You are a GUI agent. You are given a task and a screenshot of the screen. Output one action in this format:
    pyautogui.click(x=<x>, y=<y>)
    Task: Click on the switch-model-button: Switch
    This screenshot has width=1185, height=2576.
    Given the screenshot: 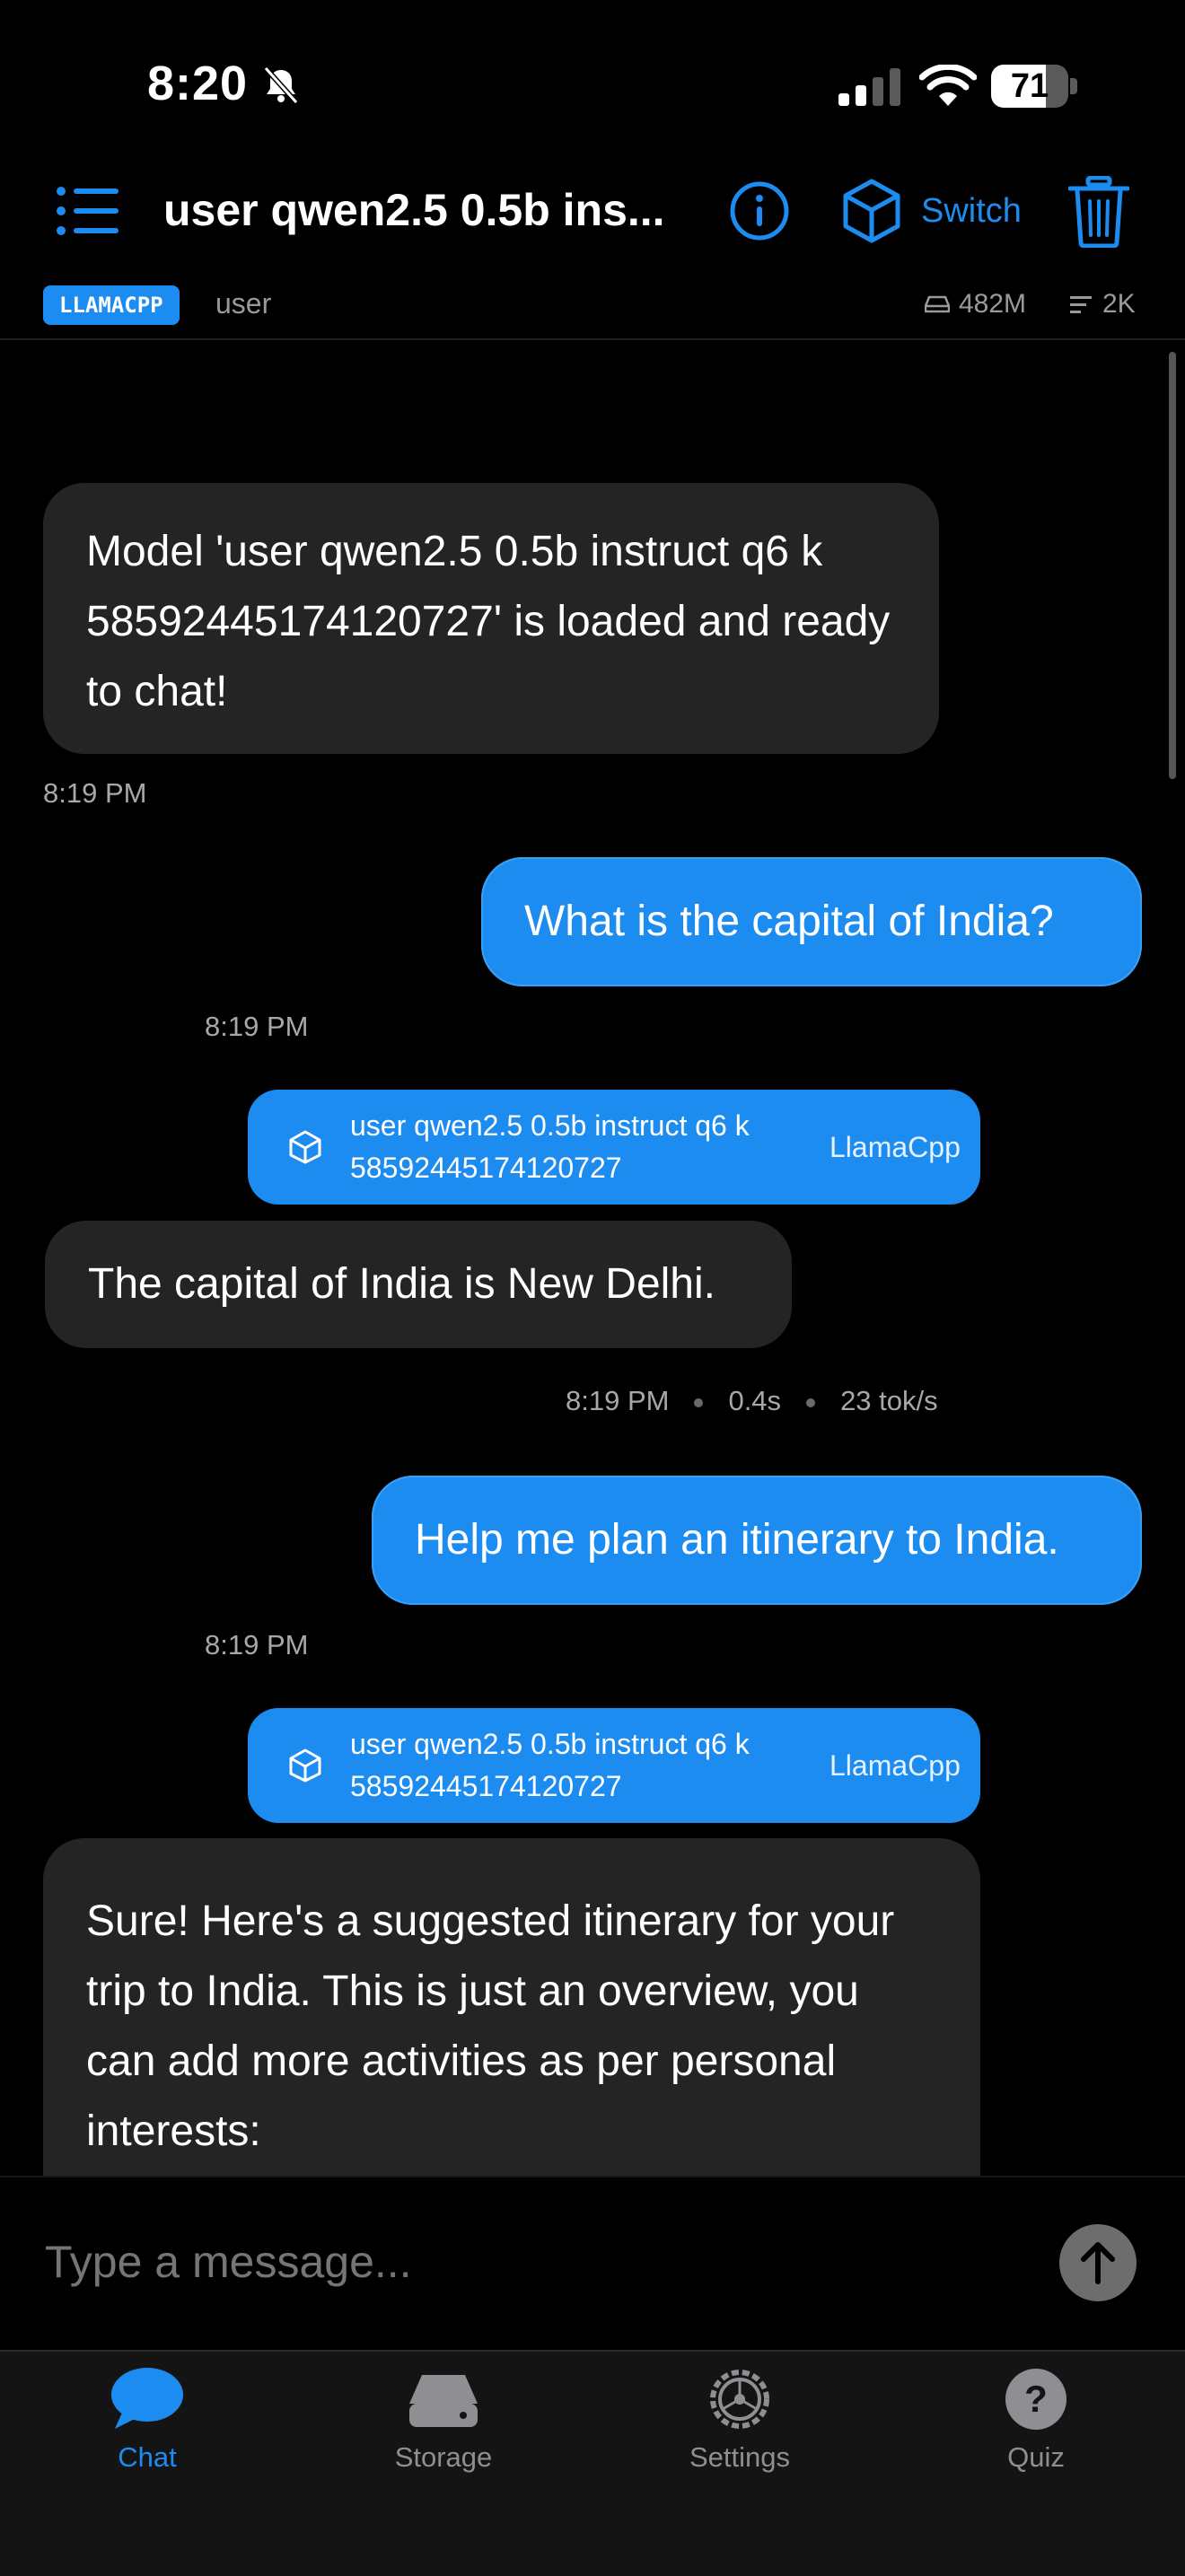 What is the action you would take?
    pyautogui.click(x=932, y=211)
    